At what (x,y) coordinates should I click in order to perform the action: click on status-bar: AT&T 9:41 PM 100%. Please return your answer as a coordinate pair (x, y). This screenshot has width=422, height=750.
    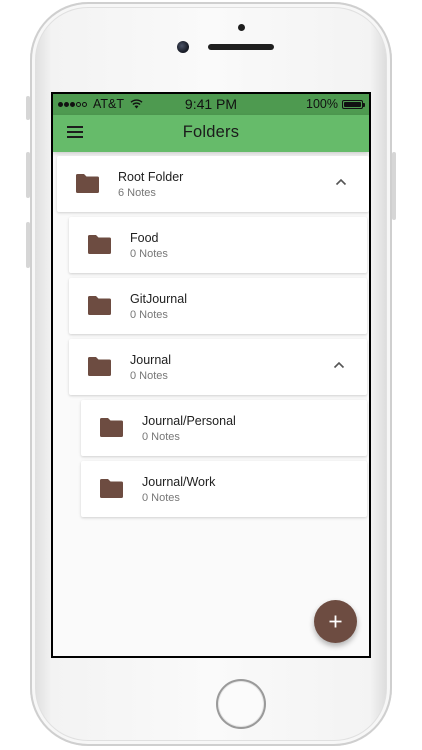
    Looking at the image, I should click on (211, 104).